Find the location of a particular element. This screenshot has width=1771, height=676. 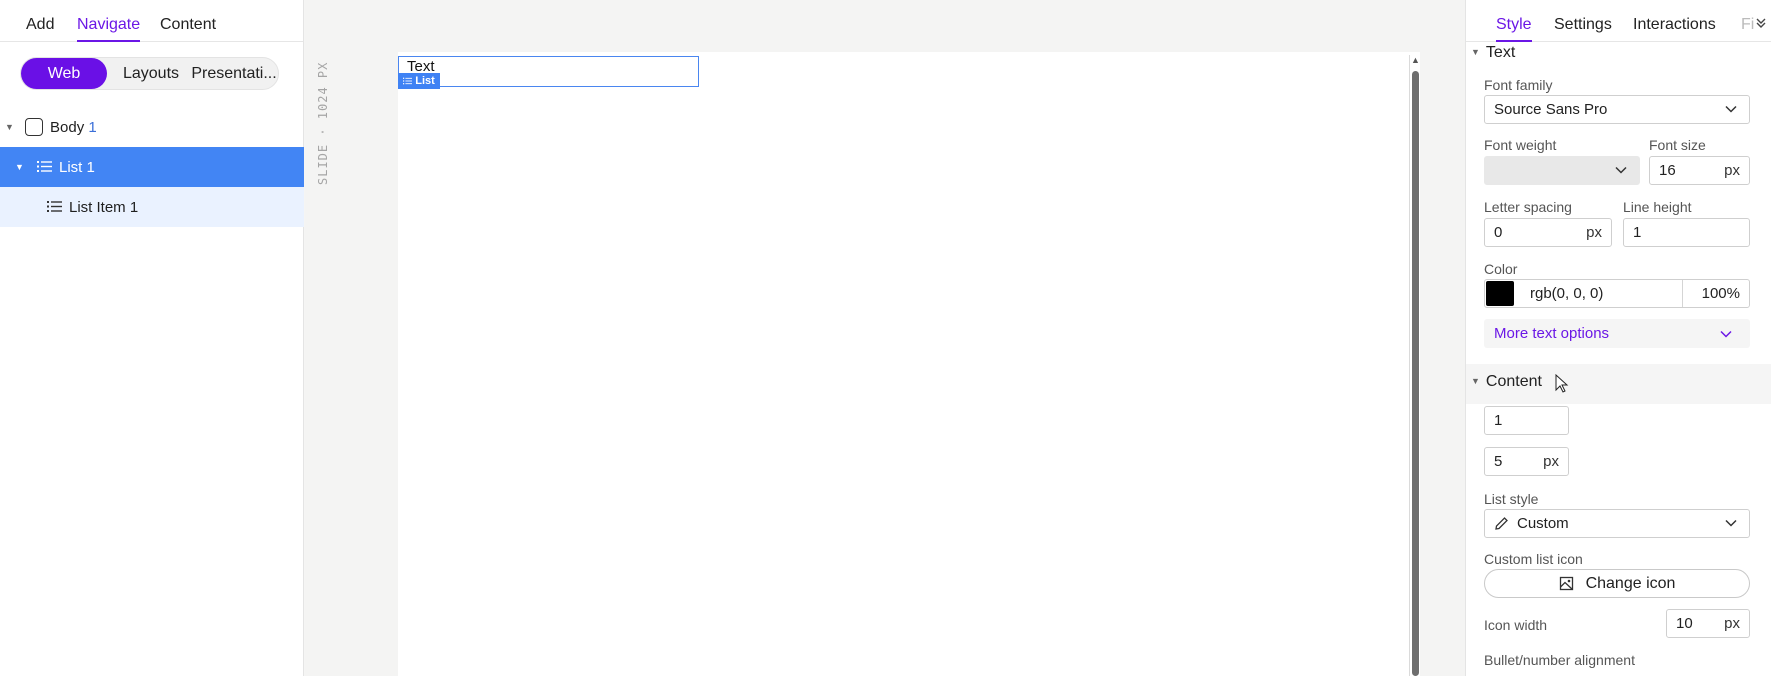

custom-list-icon-label: Custom list icon is located at coordinates (1533, 559).